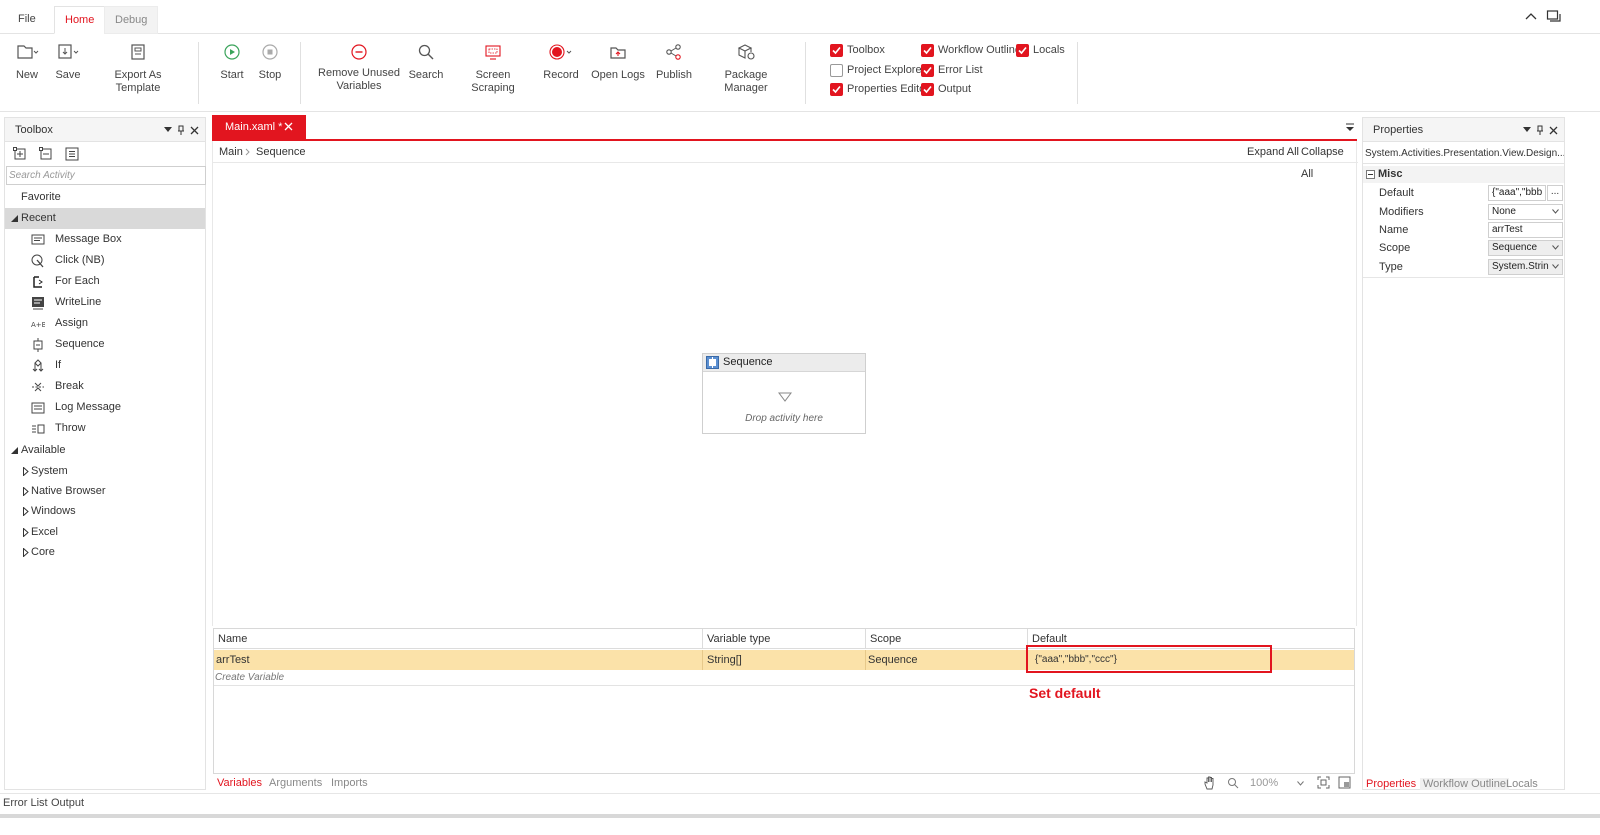 Image resolution: width=1600 pixels, height=835 pixels. What do you see at coordinates (458, 660) in the screenshot?
I see `variable-name-cell: arrTest` at bounding box center [458, 660].